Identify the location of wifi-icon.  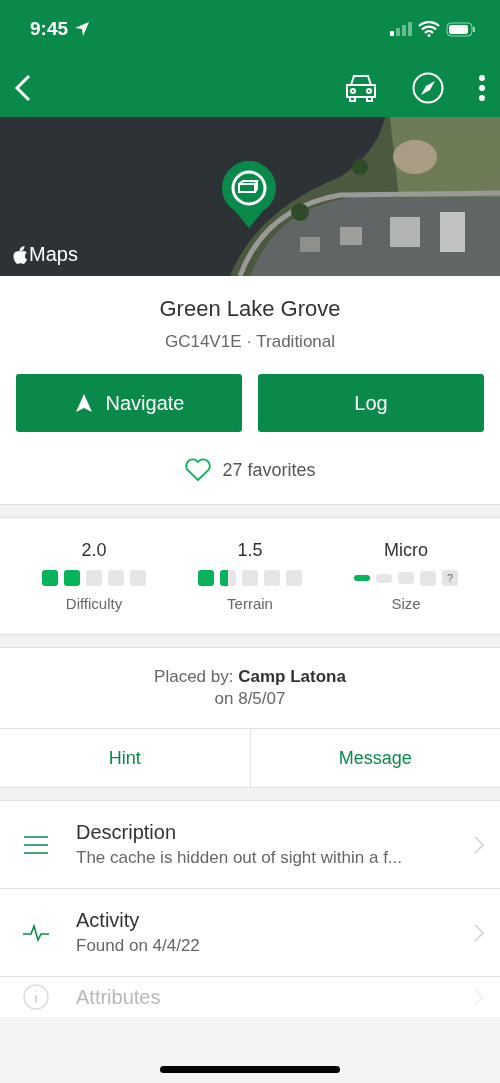
(429, 29).